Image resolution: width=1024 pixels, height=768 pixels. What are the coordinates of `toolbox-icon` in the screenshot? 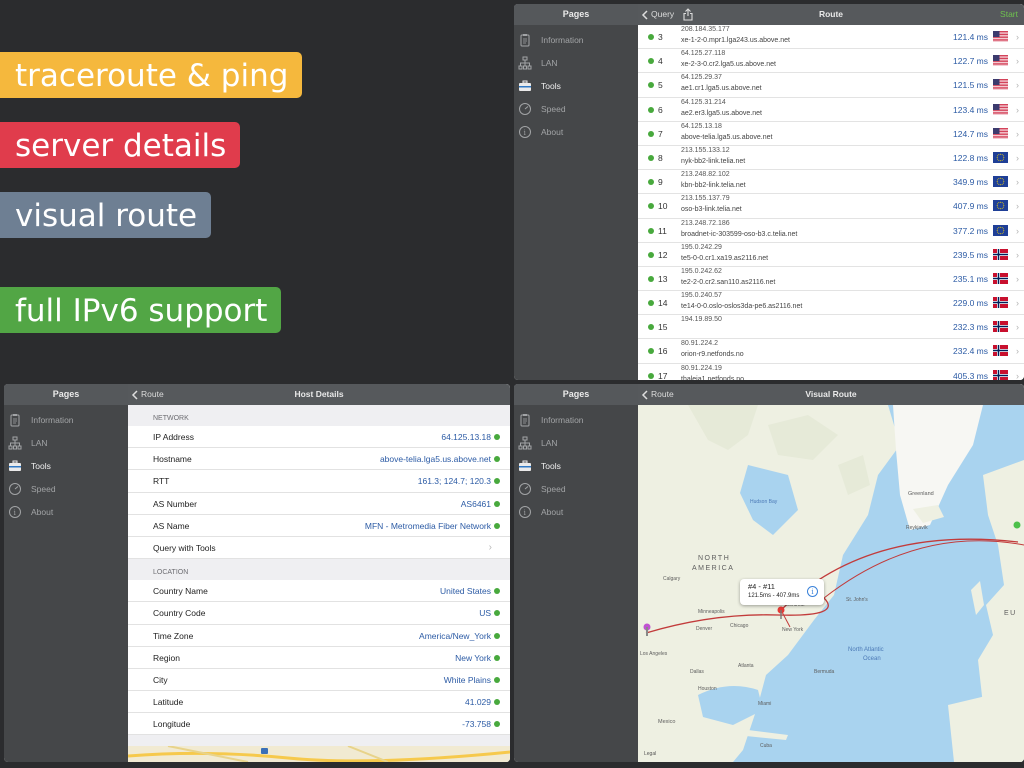 It's located at (15, 466).